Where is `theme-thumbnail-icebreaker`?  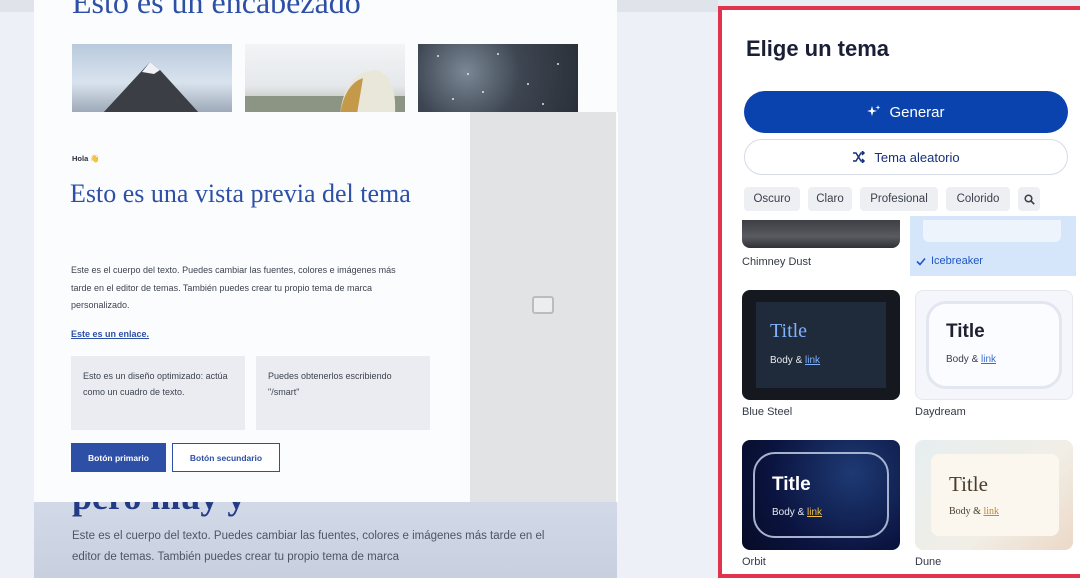
theme-thumbnail-icebreaker is located at coordinates (992, 231).